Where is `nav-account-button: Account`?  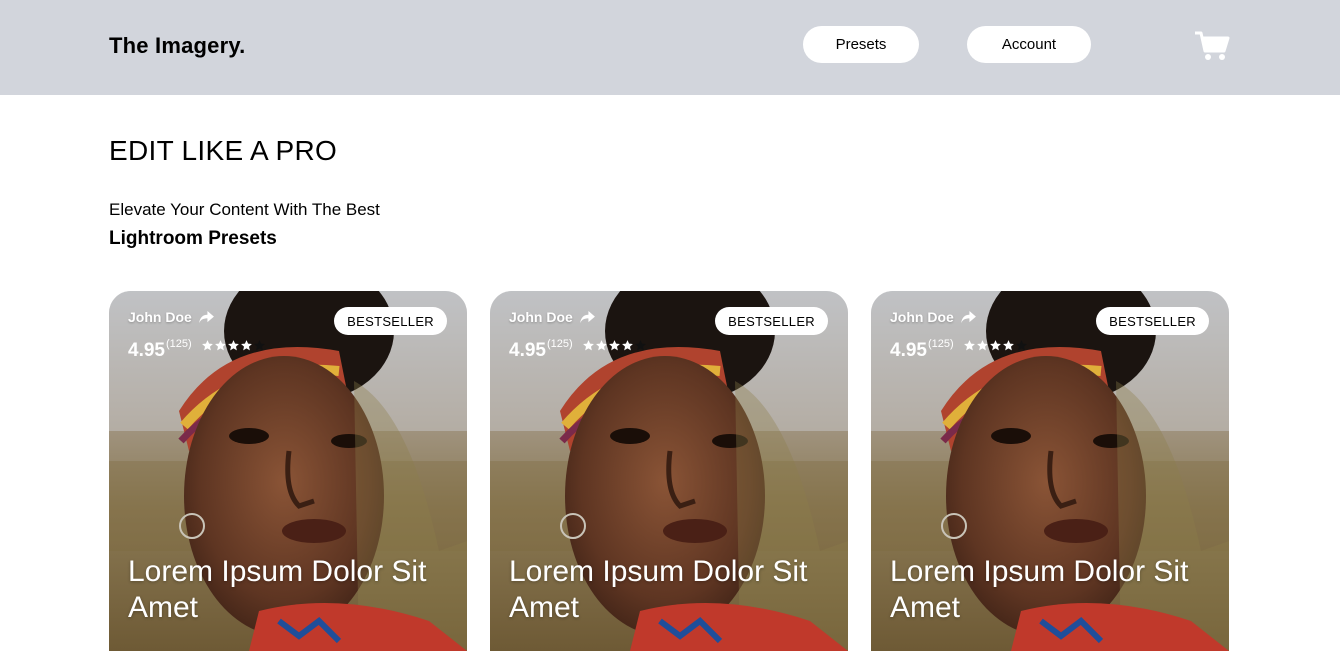
nav-account-button: Account is located at coordinates (1029, 44).